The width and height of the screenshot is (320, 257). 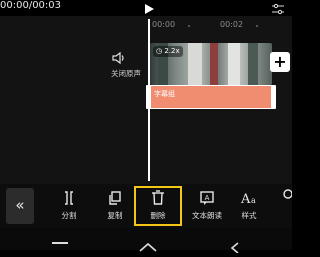 I want to click on mute-original-audio-button, so click(x=119, y=57).